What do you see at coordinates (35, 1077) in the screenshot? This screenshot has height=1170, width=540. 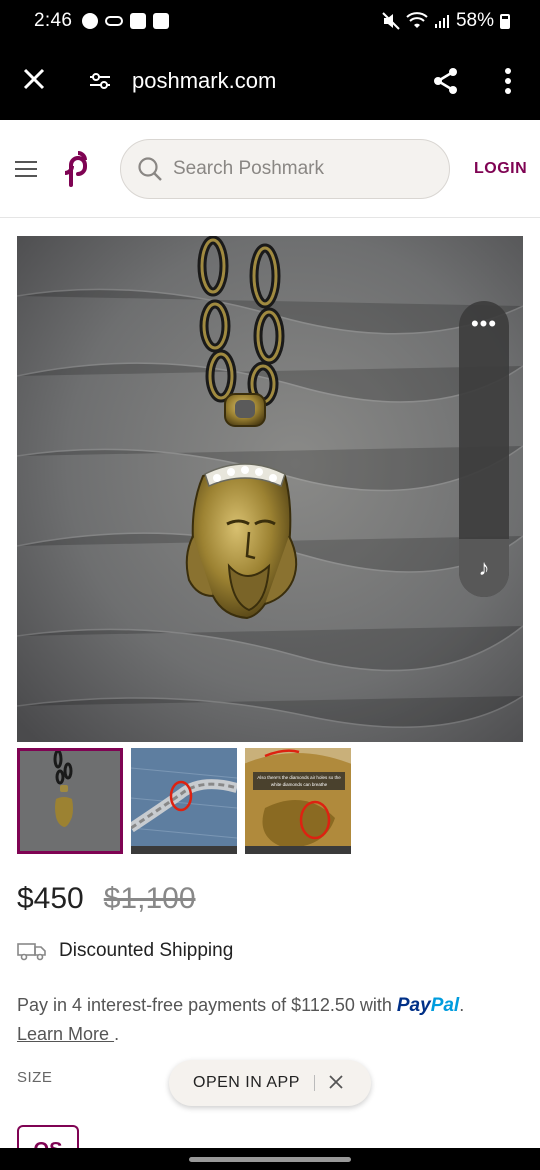 I see `size-label: SIZE` at bounding box center [35, 1077].